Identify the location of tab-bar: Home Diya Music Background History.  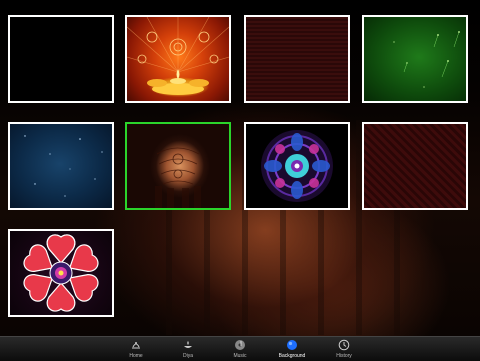
(240, 348).